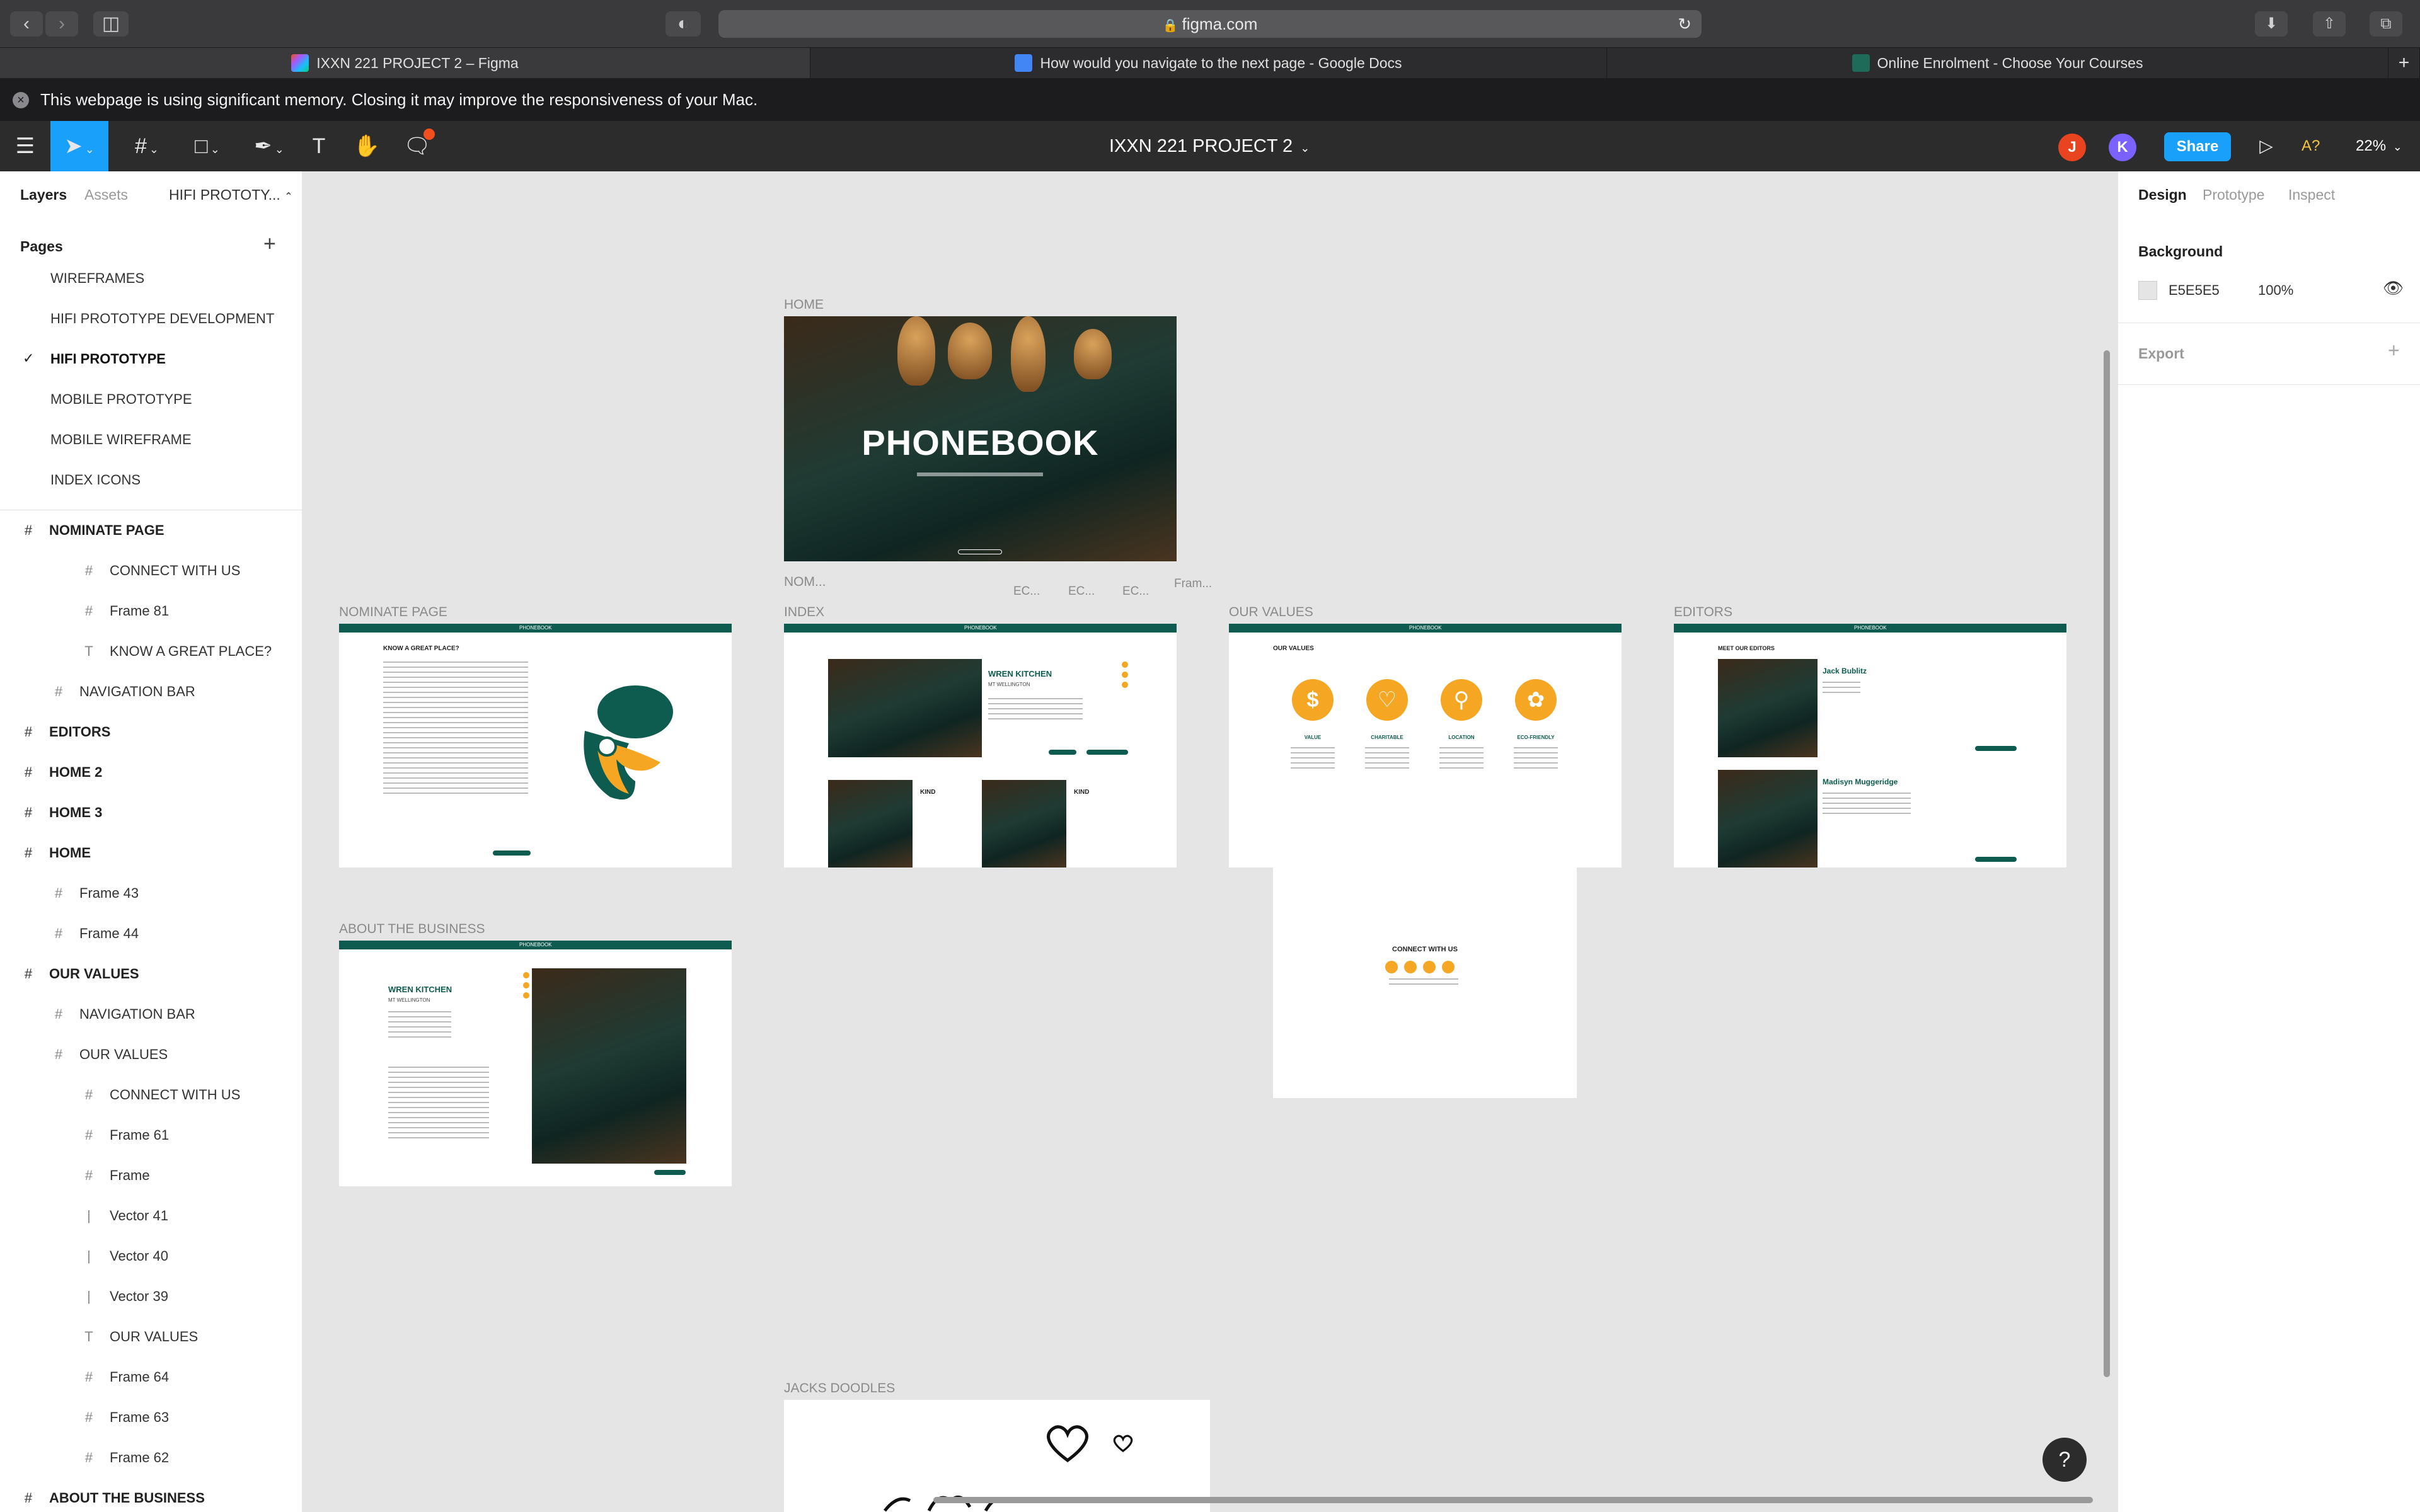 This screenshot has height=1512, width=2420. What do you see at coordinates (840, 1388) in the screenshot?
I see `frame-label-doodles: JACKS DOODLES` at bounding box center [840, 1388].